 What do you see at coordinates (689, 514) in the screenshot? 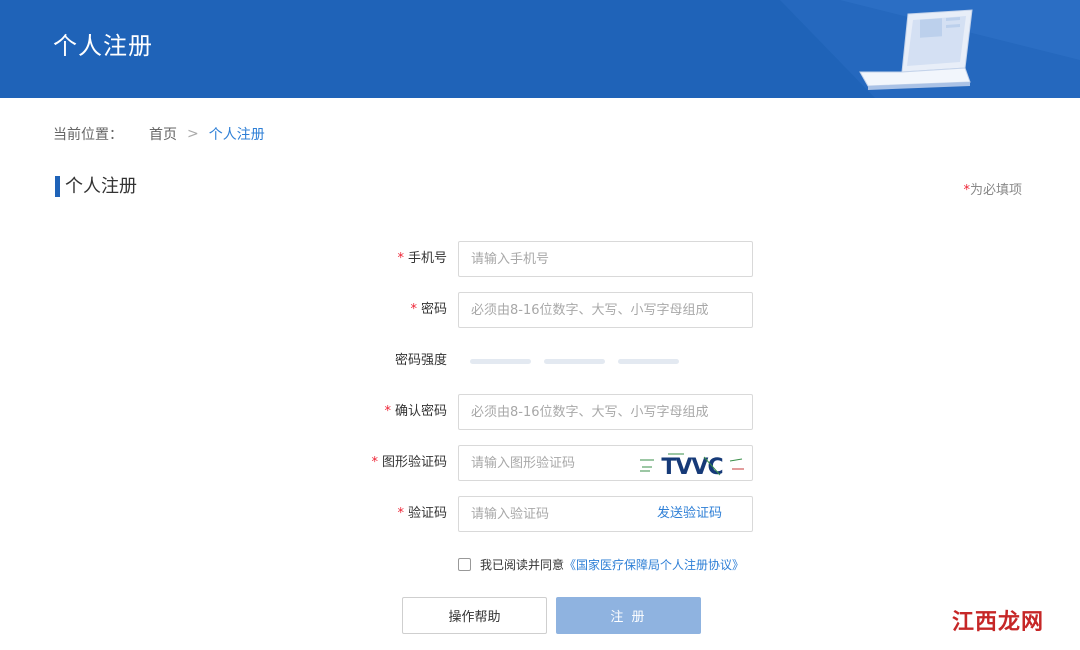
I see `send-code-button: 发送验证码` at bounding box center [689, 514].